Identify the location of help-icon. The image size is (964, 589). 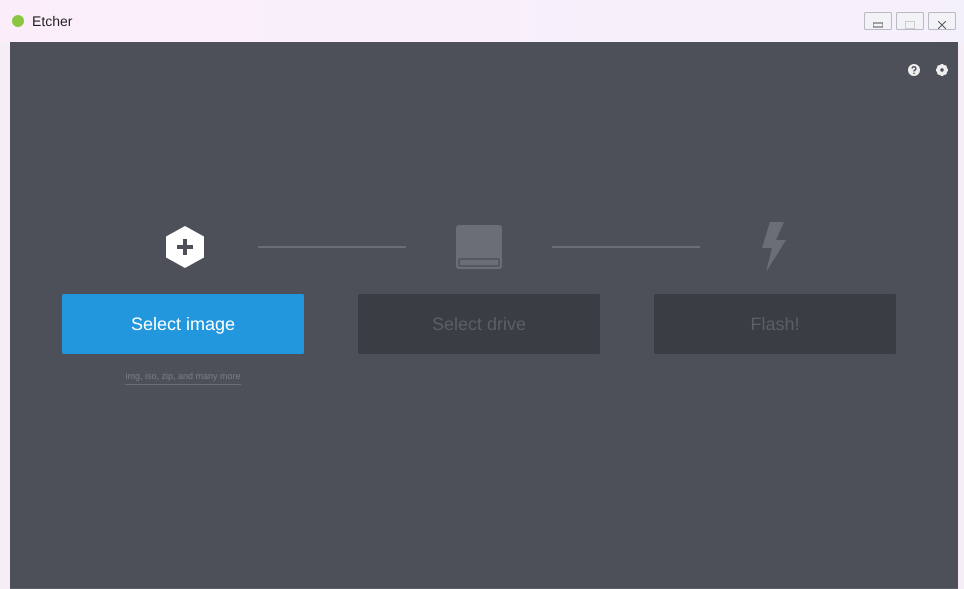
(914, 70).